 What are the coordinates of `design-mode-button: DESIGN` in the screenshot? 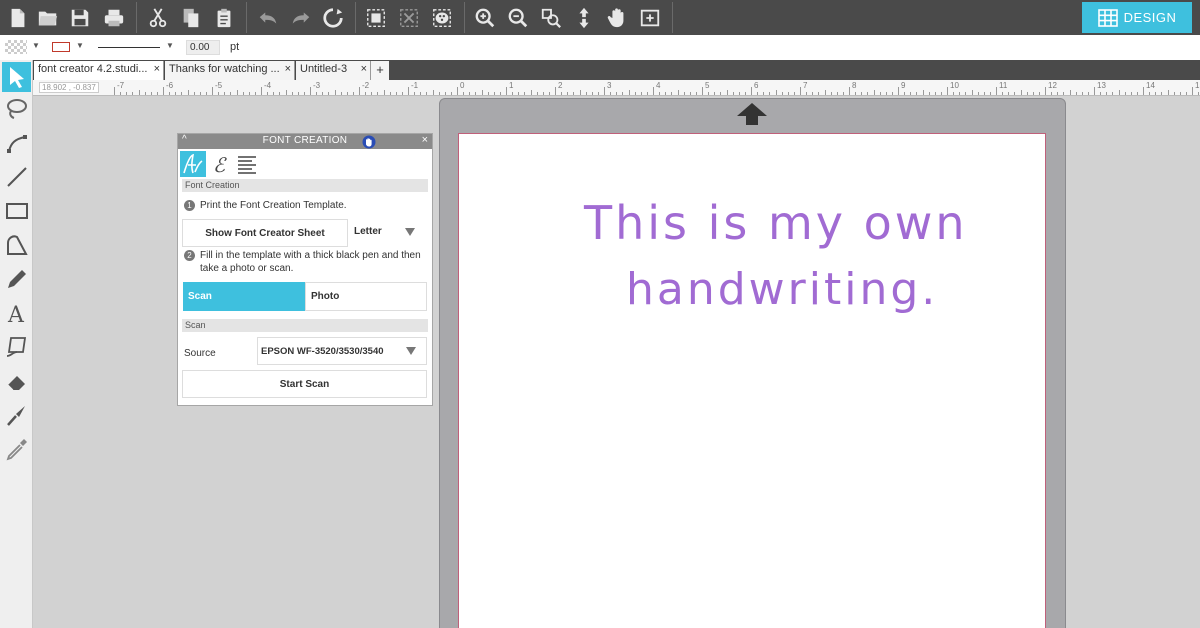 It's located at (1137, 17).